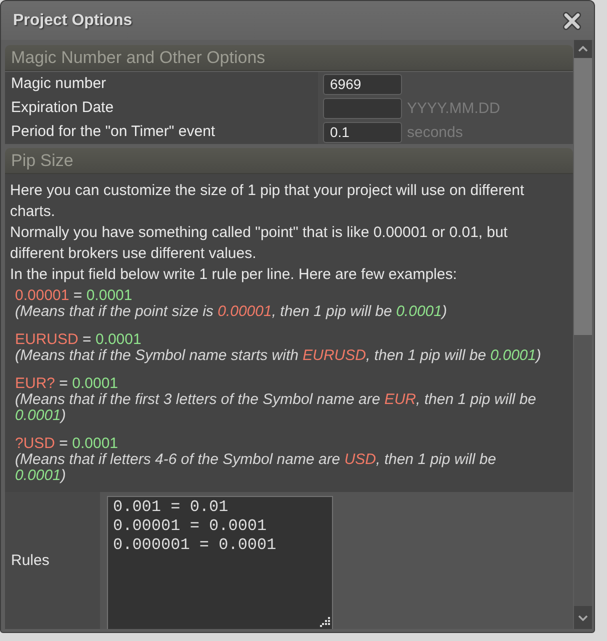  Describe the element at coordinates (276, 408) in the screenshot. I see `example-note: (Means that if the first 3 letters of the Symbol name are EUR, then 1 pip will be 0.0001)` at that location.